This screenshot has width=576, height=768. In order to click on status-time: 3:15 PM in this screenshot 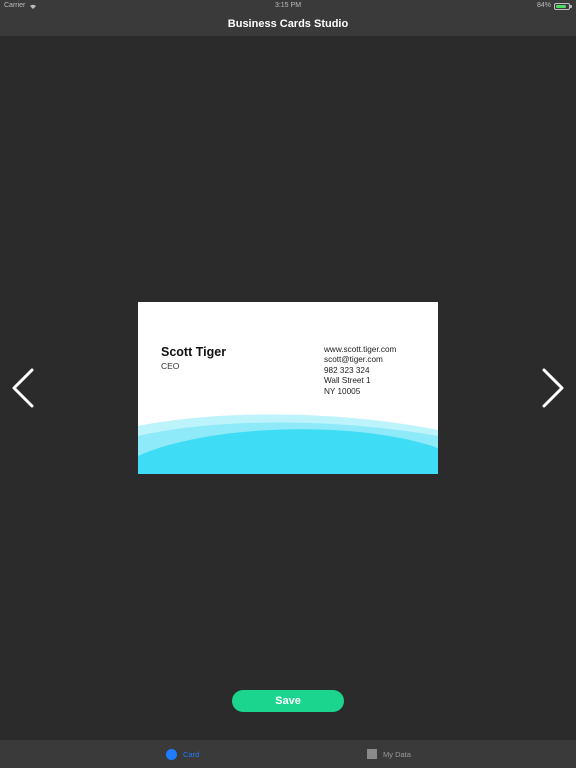, I will do `click(288, 5)`.